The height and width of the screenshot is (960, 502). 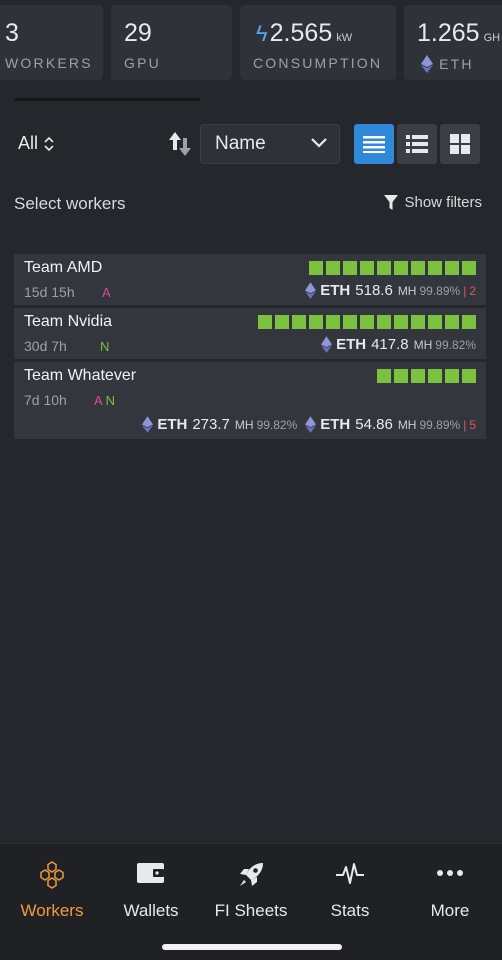 I want to click on more-dots-icon, so click(x=450, y=875).